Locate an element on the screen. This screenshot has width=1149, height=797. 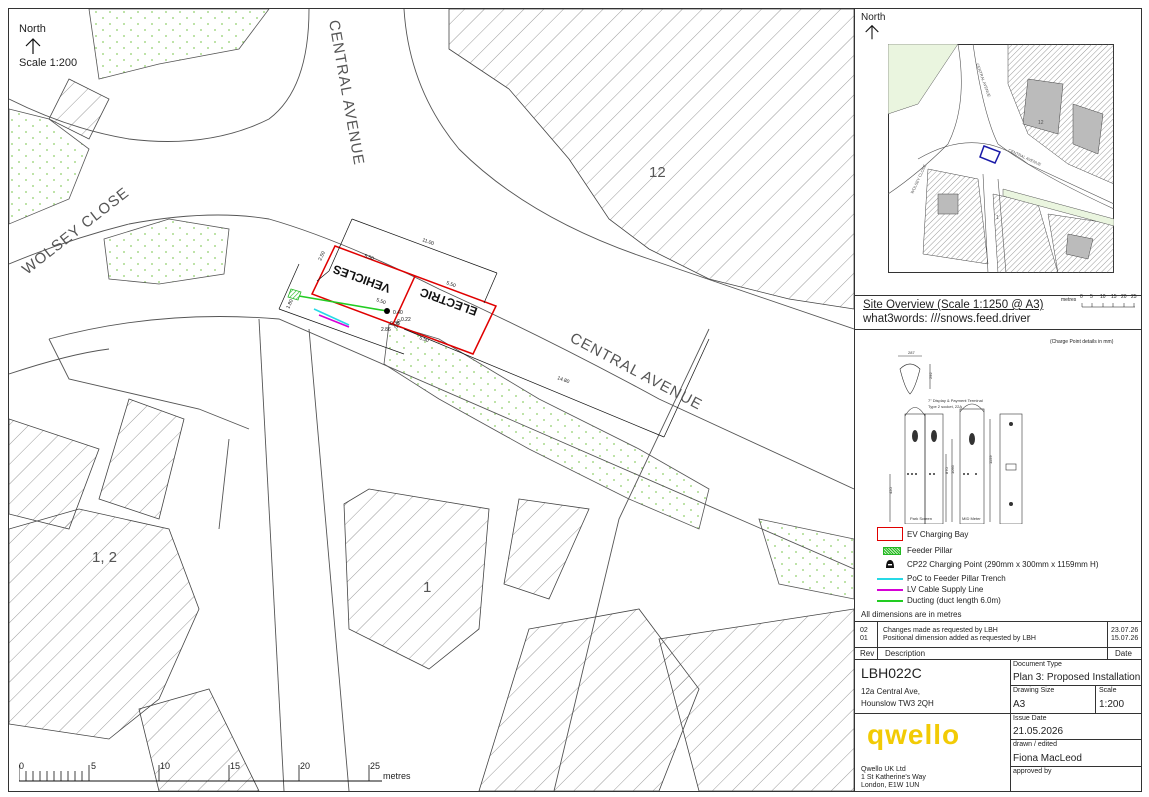
legend-label-trench: PoC to Feeder Pillar Trench is located at coordinates (956, 578).